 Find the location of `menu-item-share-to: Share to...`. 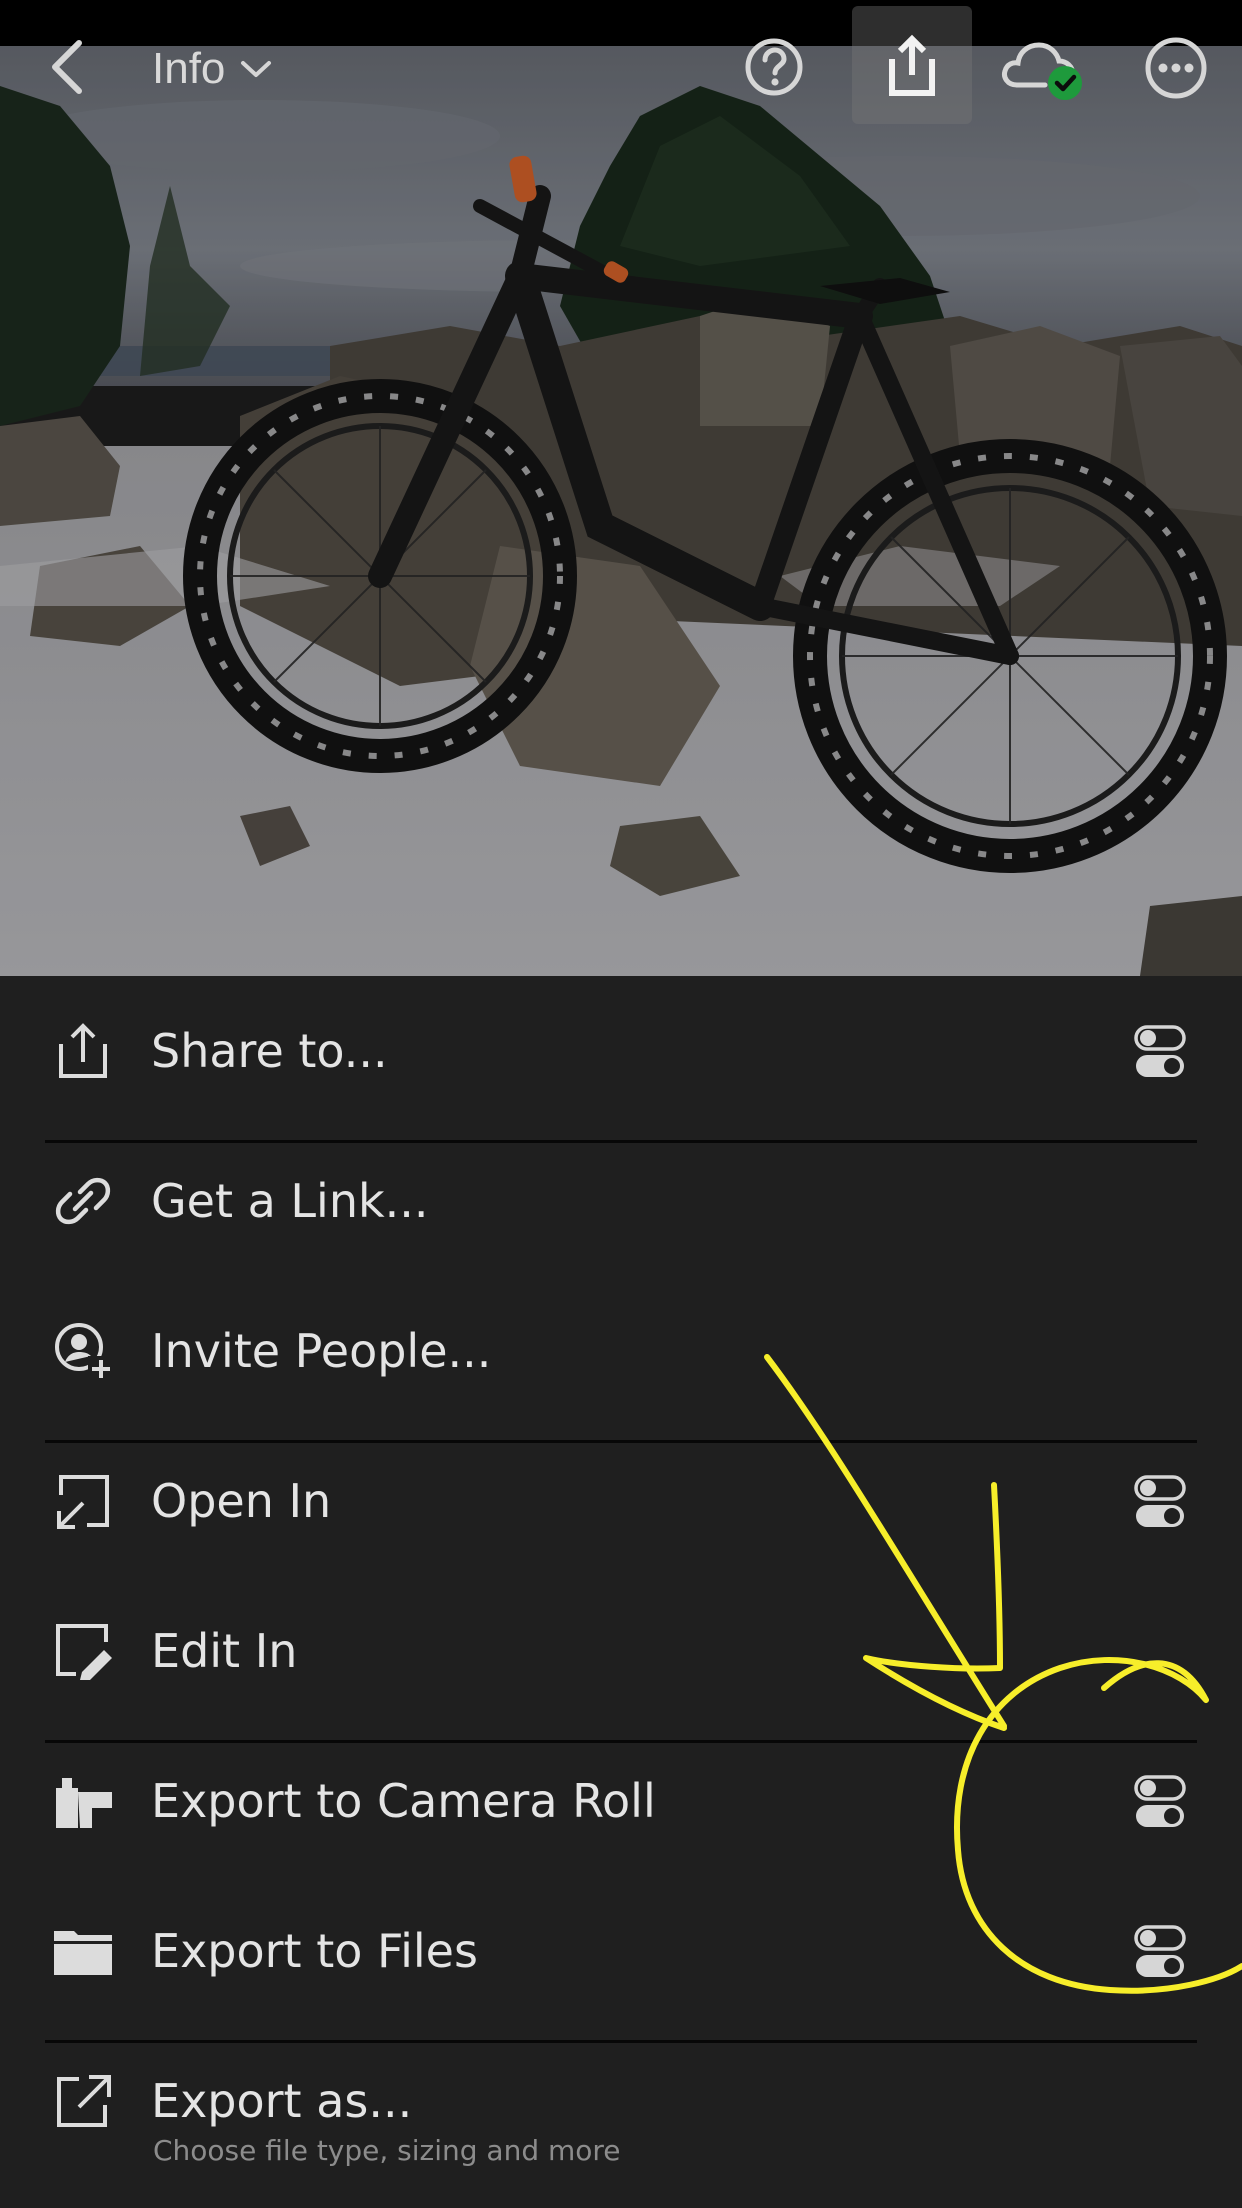

menu-item-share-to: Share to... is located at coordinates (621, 1051).